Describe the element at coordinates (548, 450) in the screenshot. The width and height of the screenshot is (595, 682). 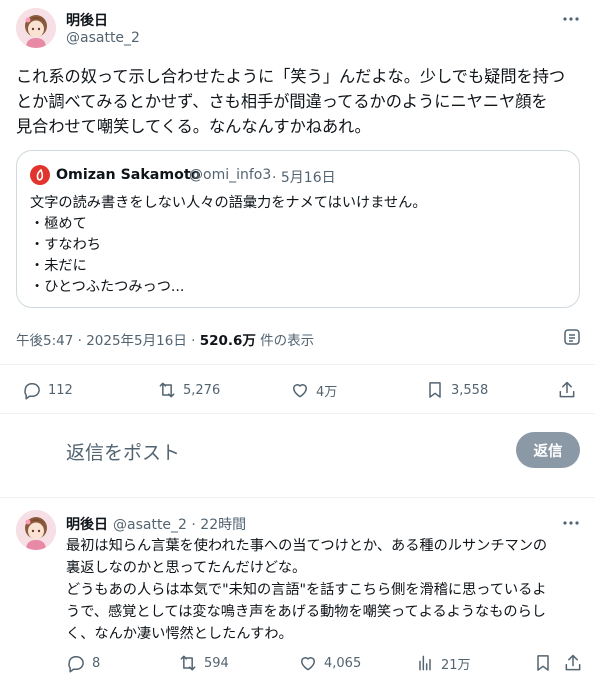
I see `reply-submit-button: 返信` at that location.